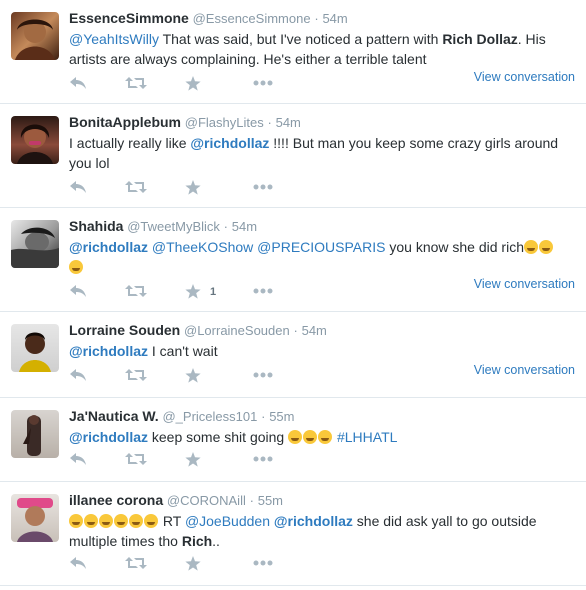  Describe the element at coordinates (96, 226) in the screenshot. I see `tweet-fullname: Shahida` at that location.